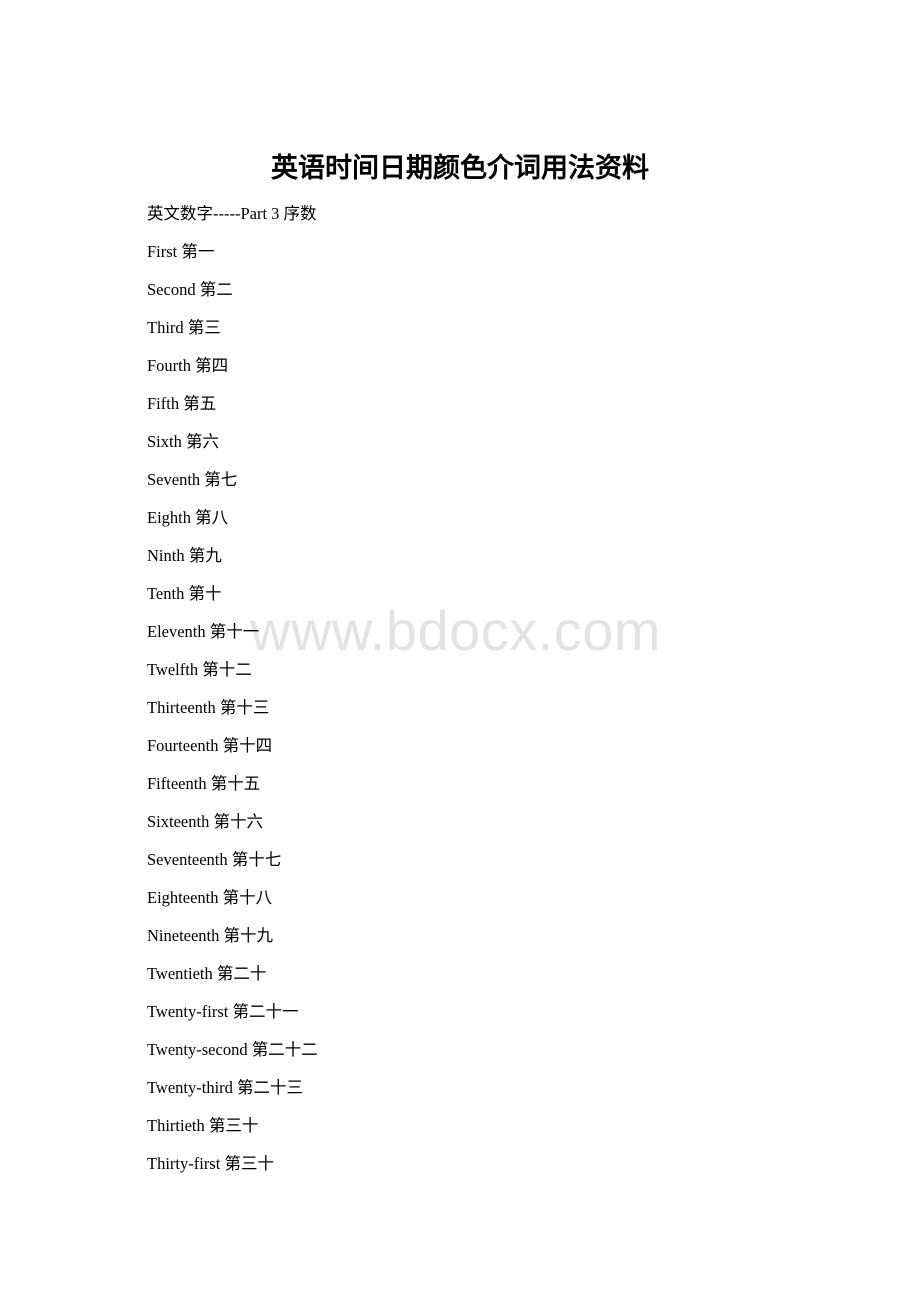 This screenshot has height=1302, width=920. I want to click on ordinal-item: Twenty-second 第二十二, so click(232, 1057).